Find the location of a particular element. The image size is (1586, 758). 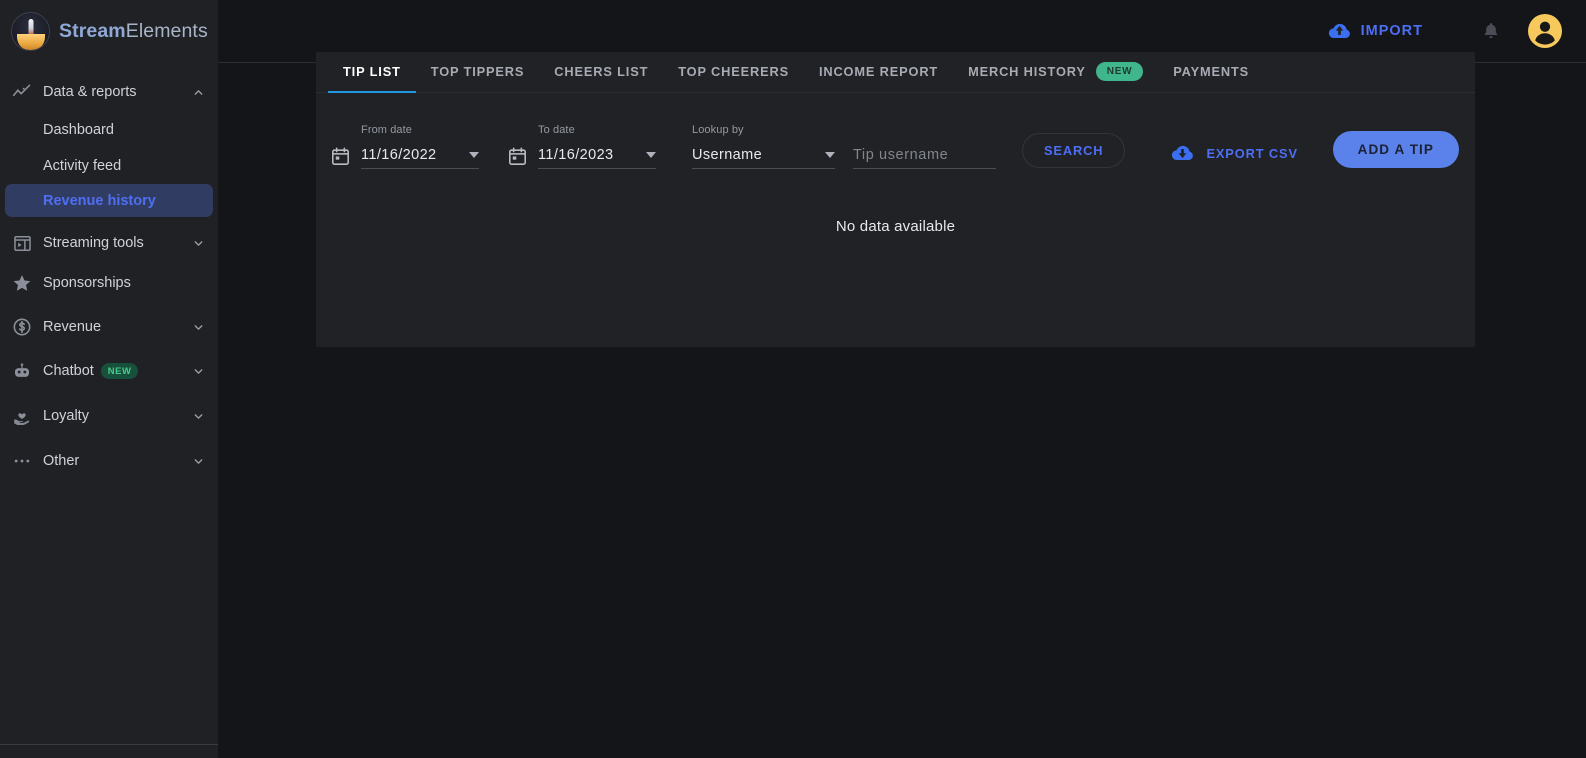

bell-icon is located at coordinates (1491, 31).